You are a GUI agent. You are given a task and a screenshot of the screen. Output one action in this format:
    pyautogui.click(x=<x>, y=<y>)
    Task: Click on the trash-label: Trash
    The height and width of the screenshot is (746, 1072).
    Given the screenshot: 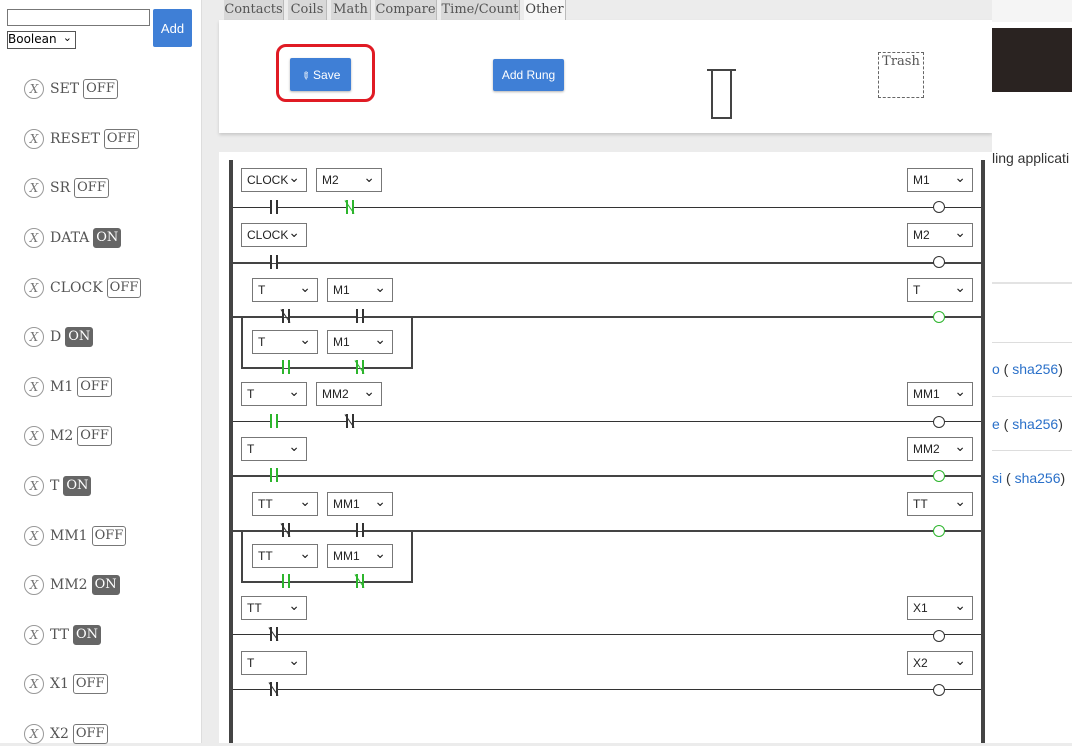 What is the action you would take?
    pyautogui.click(x=901, y=61)
    